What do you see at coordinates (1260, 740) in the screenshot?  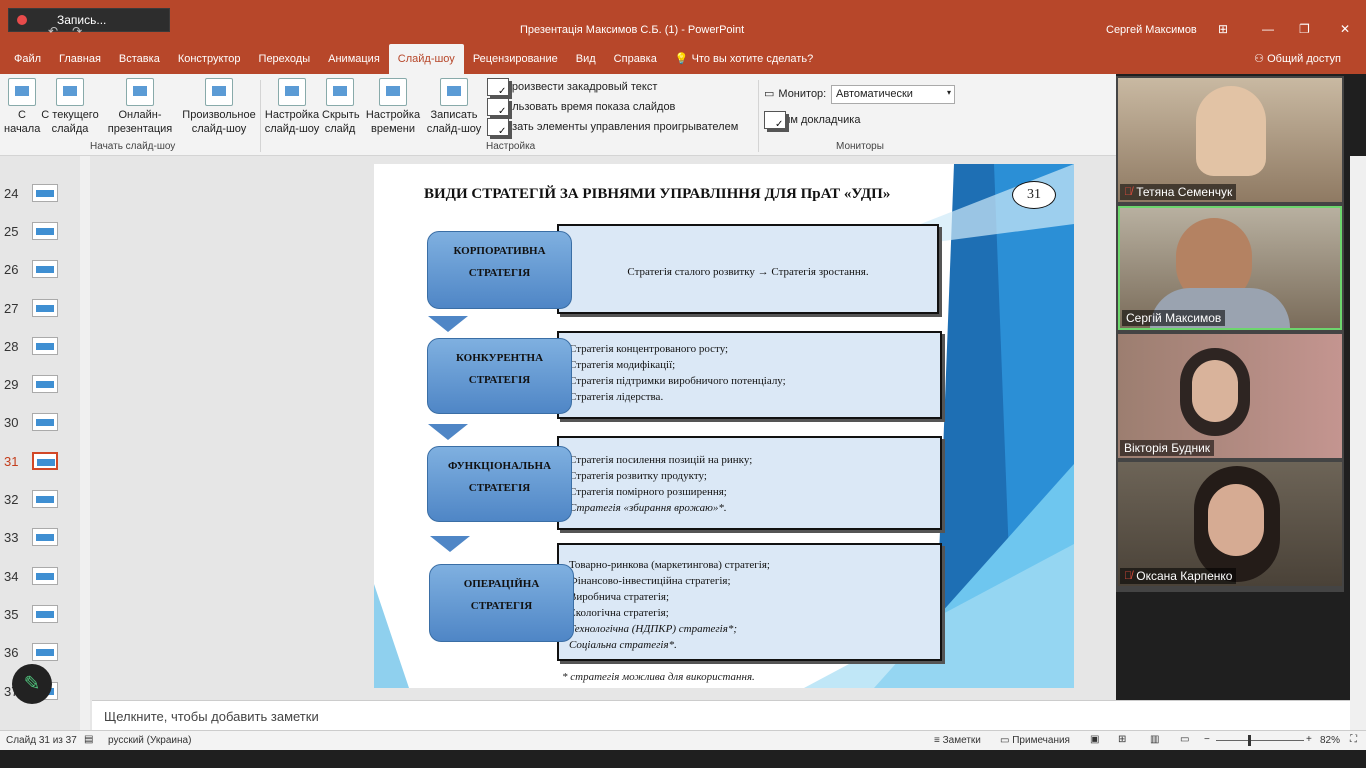 I see `zoom-slider` at bounding box center [1260, 740].